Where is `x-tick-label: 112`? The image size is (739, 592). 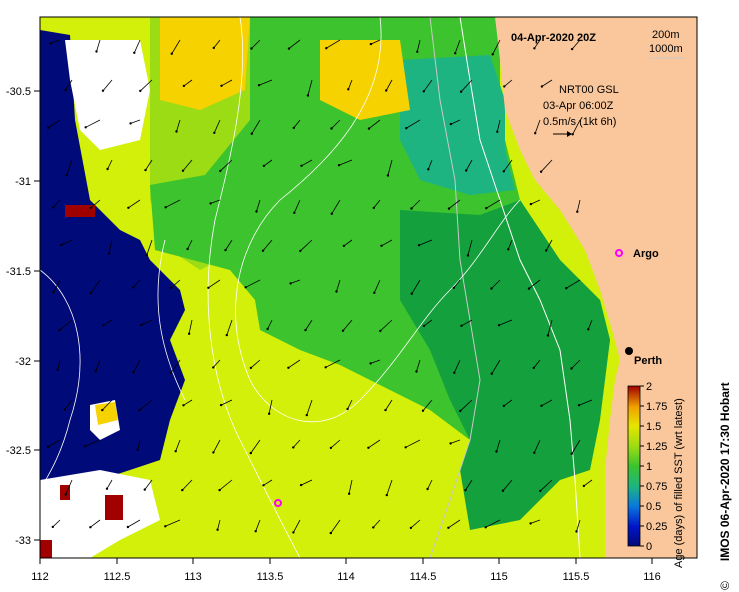 x-tick-label: 112 is located at coordinates (40, 577).